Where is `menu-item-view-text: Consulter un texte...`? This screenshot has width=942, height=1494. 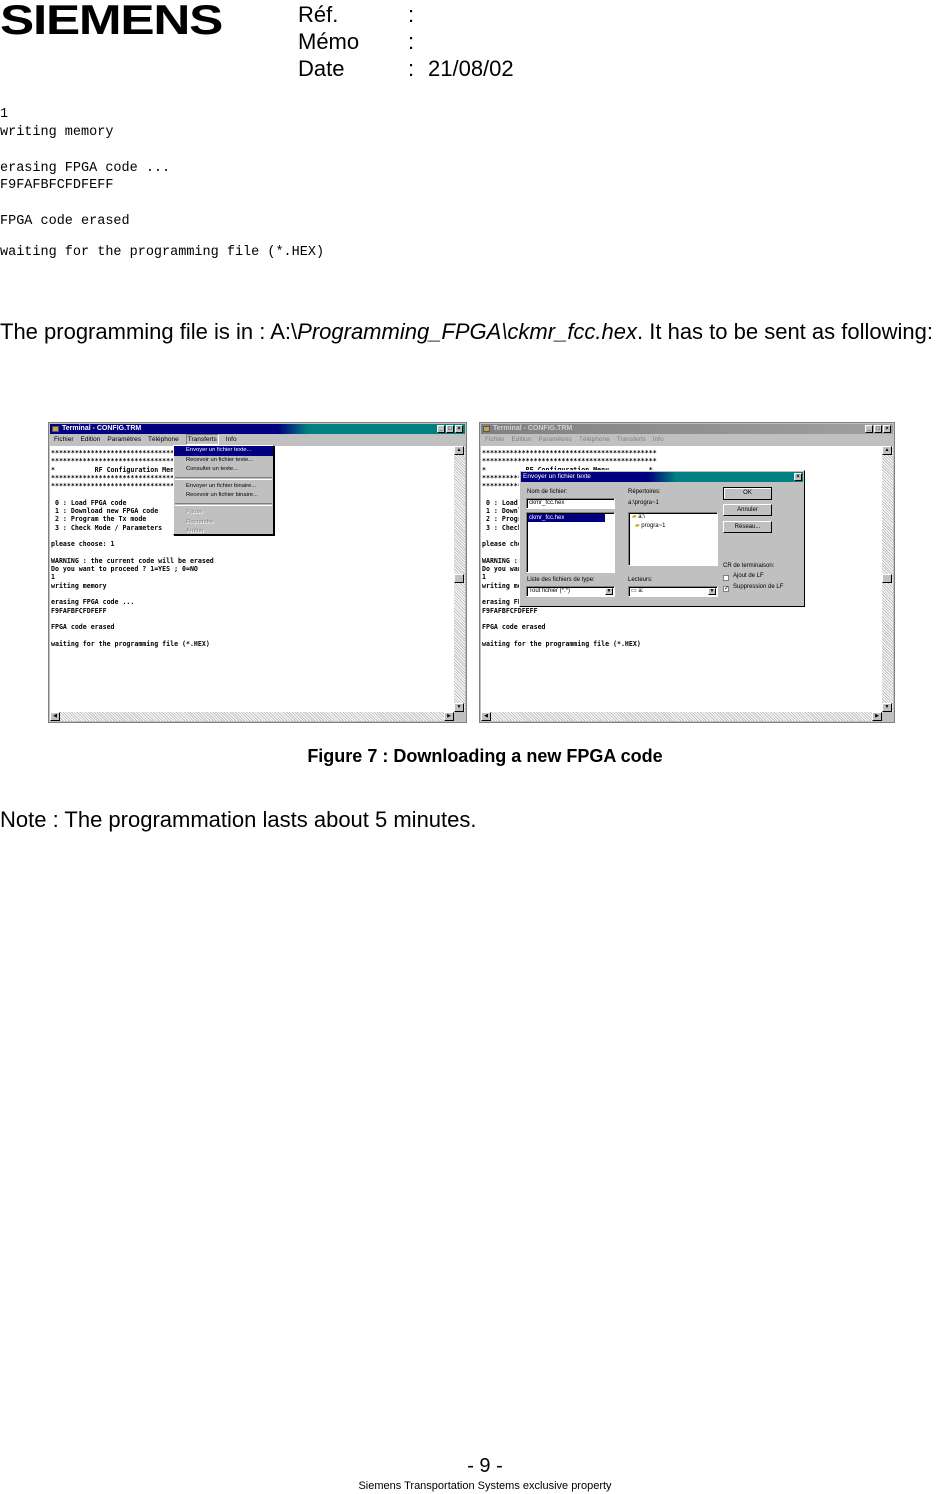
menu-item-view-text: Consulter un texte... is located at coordinates (223, 470).